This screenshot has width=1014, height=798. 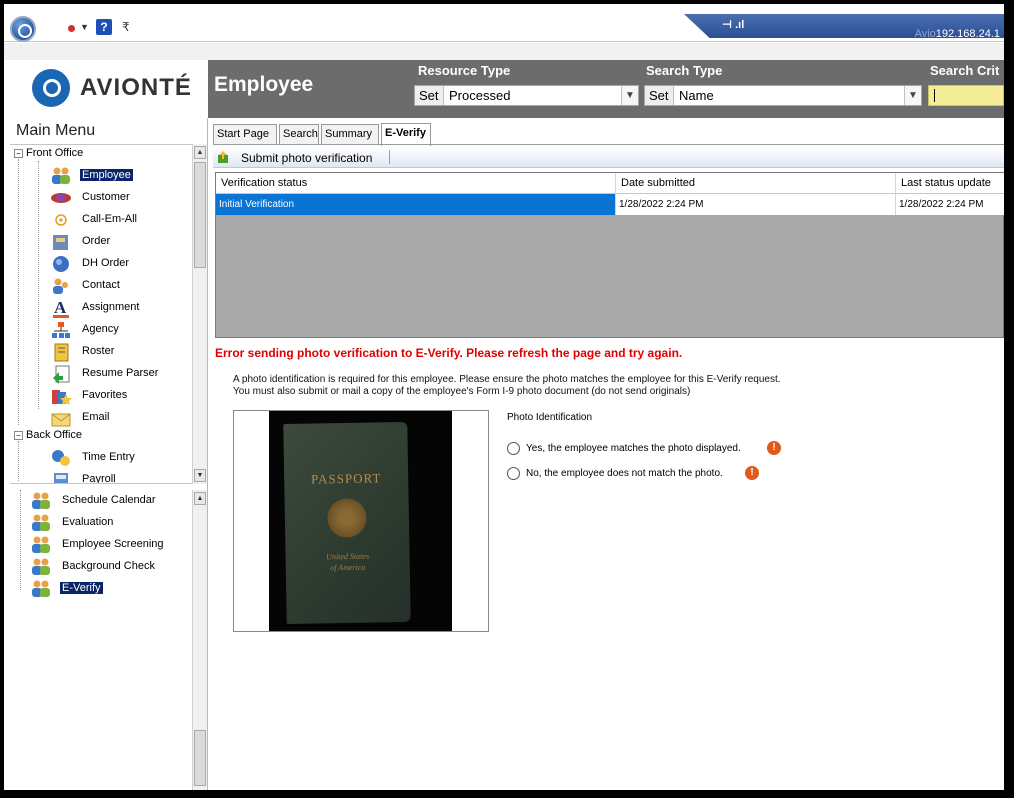 What do you see at coordinates (306, 158) in the screenshot?
I see `submit-photo-verification-button: Submit photo verification` at bounding box center [306, 158].